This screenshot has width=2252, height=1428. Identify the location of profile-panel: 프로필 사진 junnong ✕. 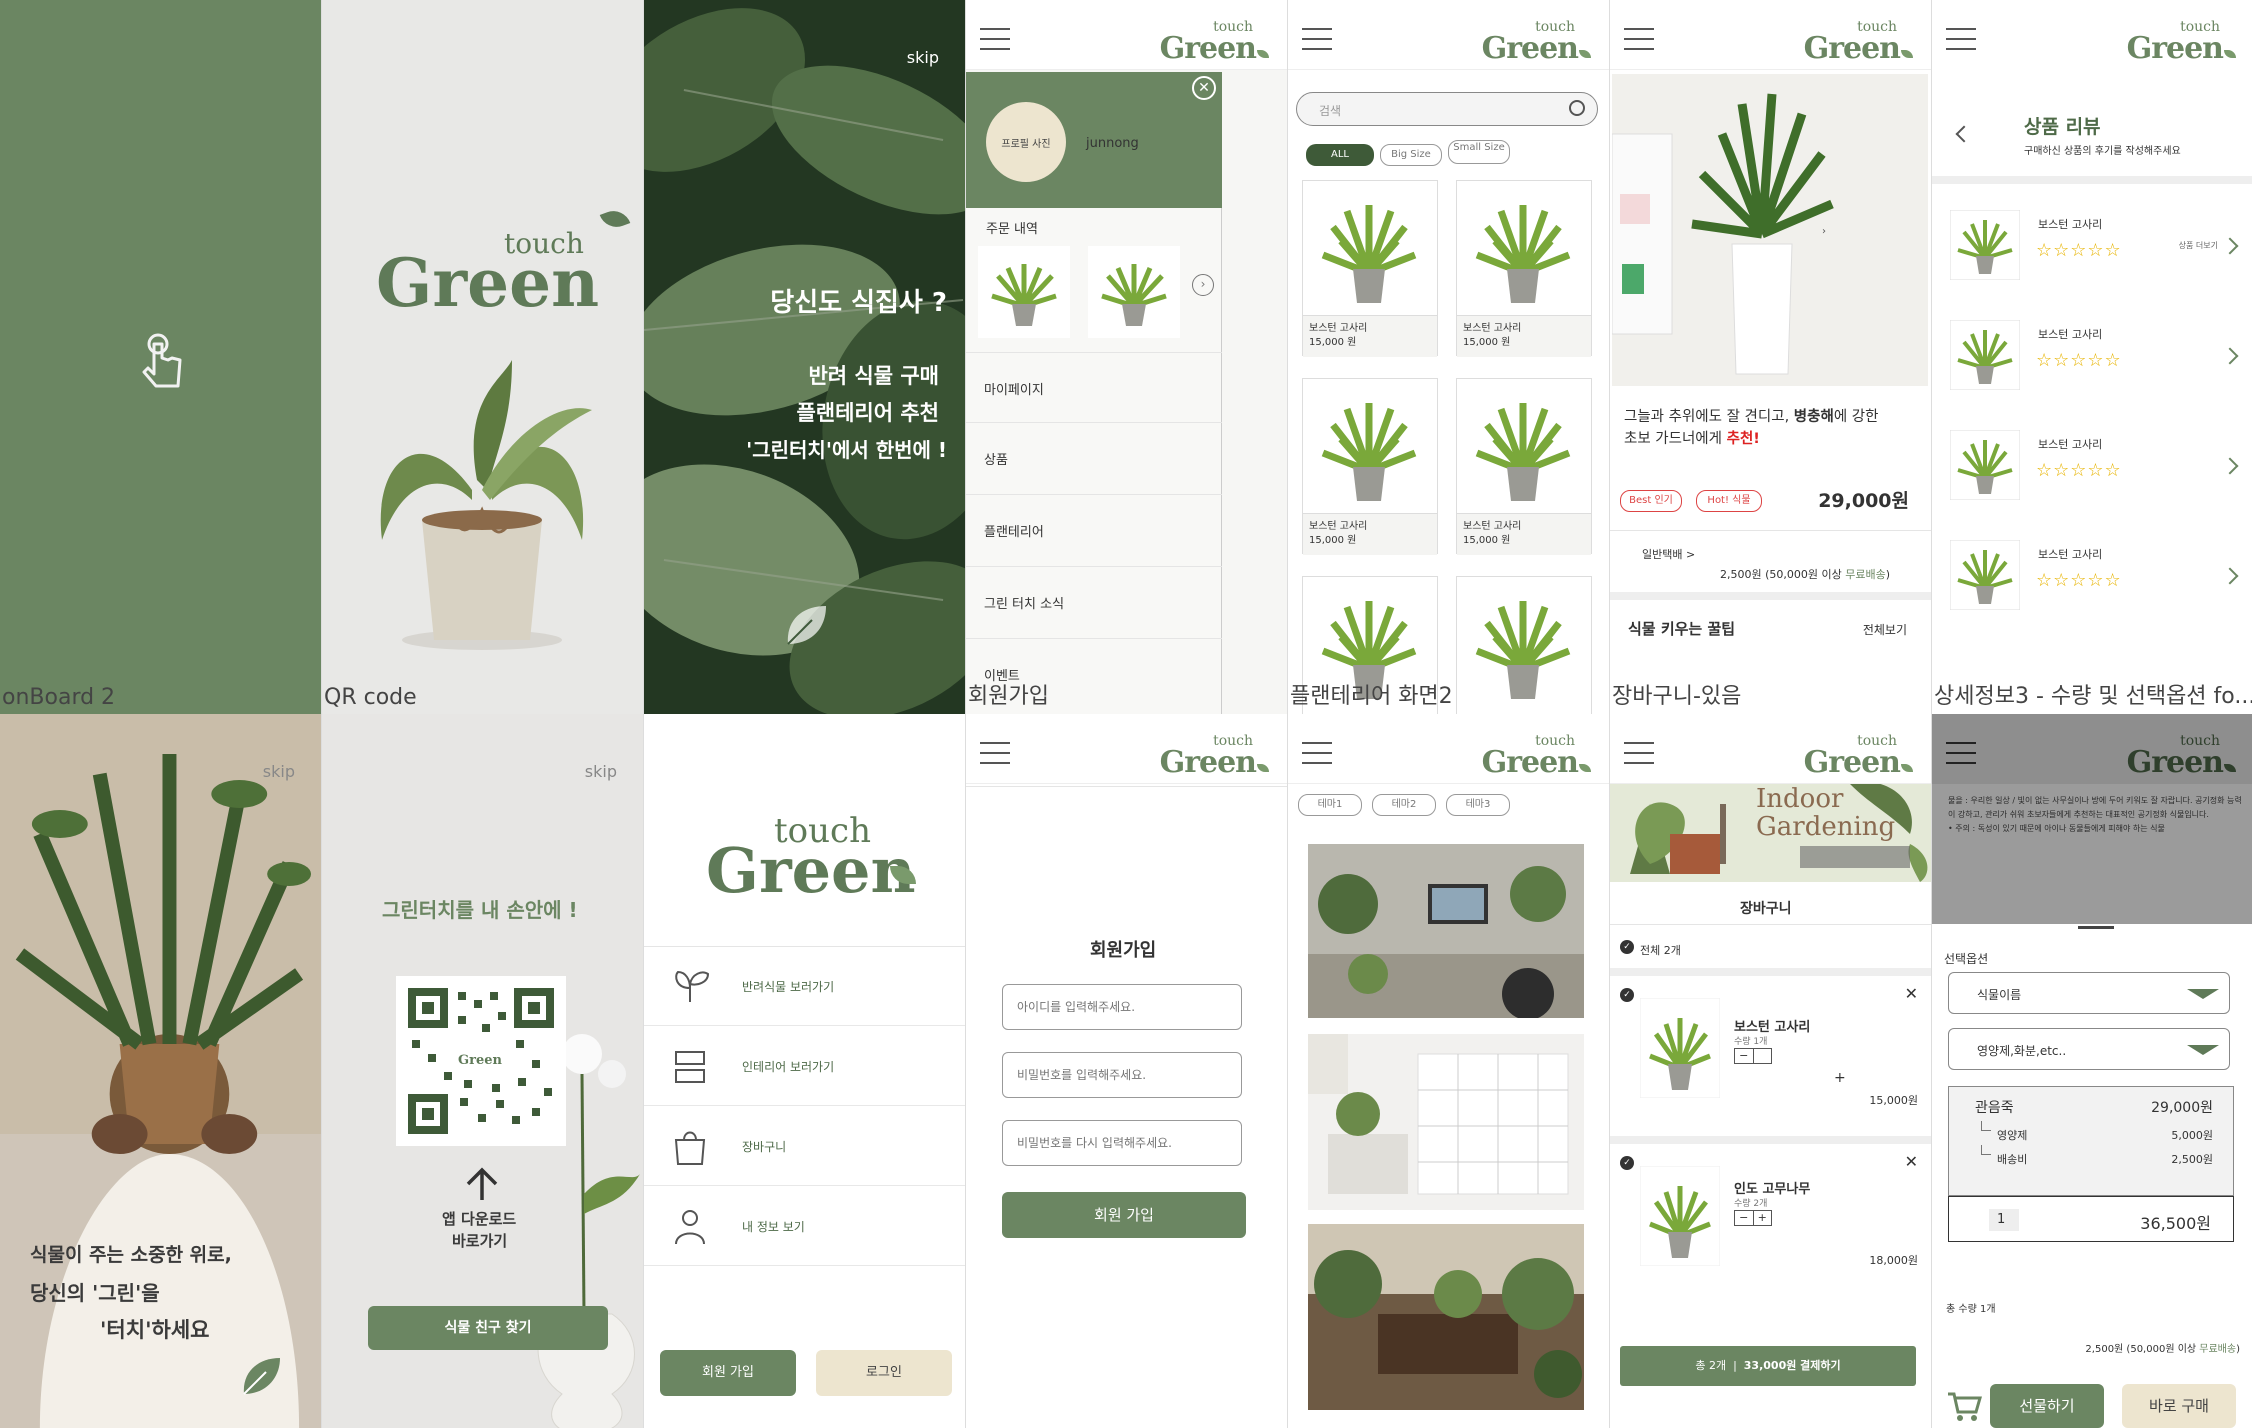
(1094, 140).